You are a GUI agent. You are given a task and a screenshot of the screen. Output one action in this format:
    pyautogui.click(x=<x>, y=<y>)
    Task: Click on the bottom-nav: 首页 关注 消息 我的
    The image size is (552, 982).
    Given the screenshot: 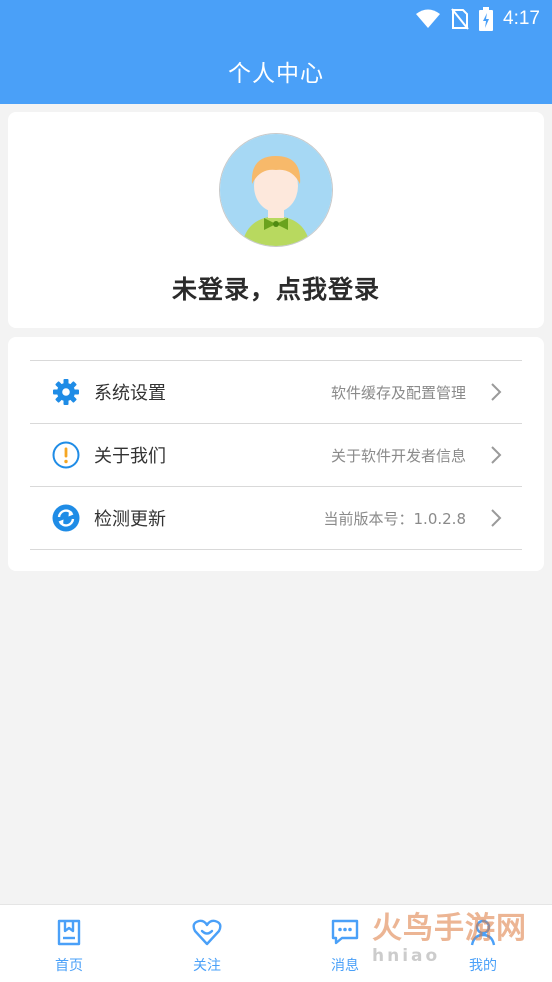 What is the action you would take?
    pyautogui.click(x=276, y=943)
    